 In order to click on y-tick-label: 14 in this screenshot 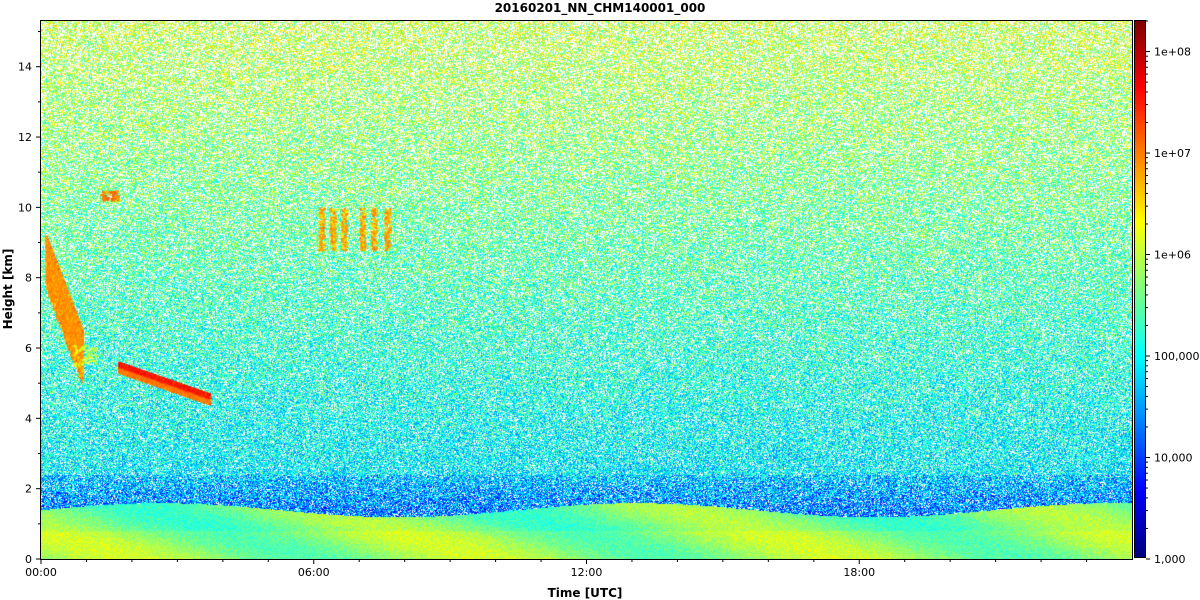, I will do `click(25, 67)`.